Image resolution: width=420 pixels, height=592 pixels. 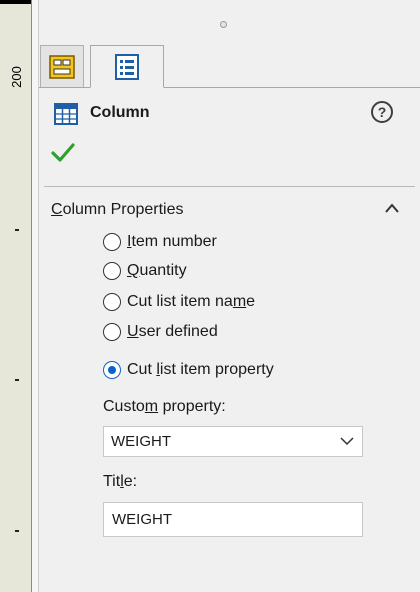 I want to click on page-title: Column, so click(x=120, y=112).